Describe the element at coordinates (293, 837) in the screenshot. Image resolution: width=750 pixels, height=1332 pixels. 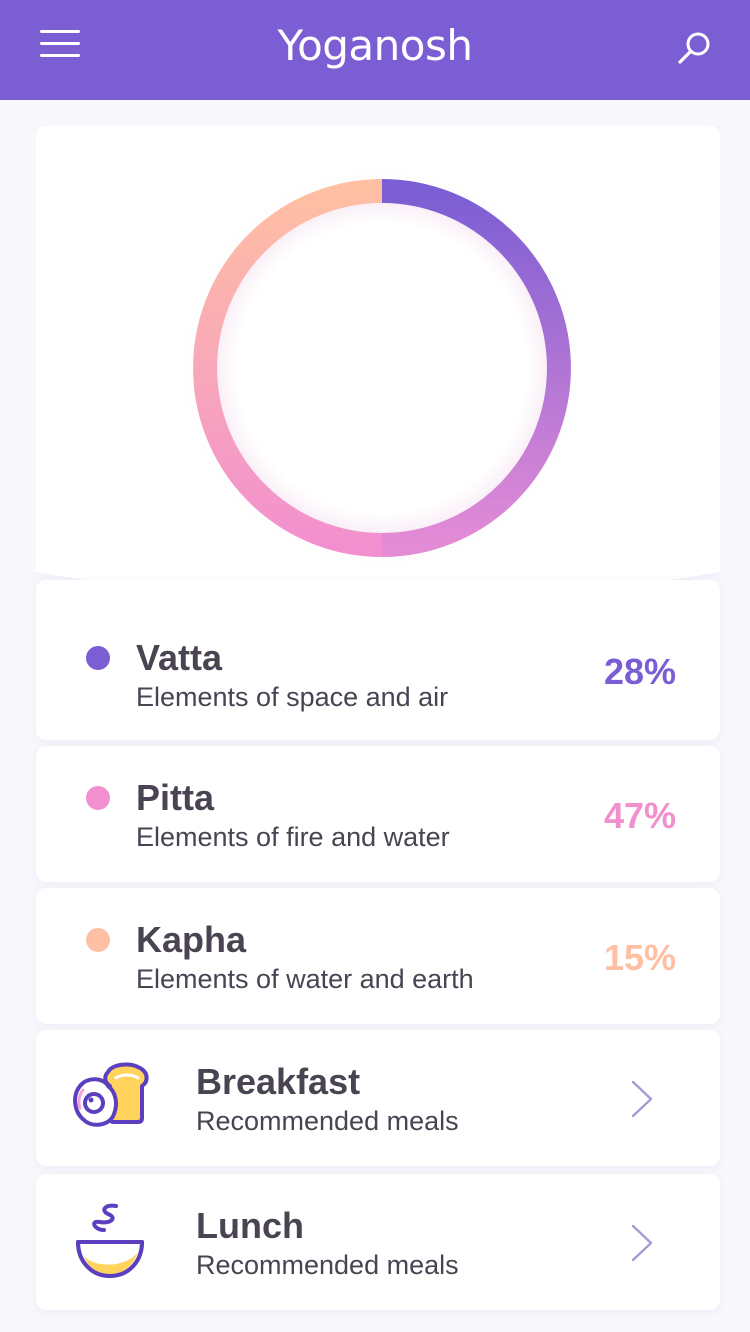
I see `dosha-description: Elements of fire and water` at that location.